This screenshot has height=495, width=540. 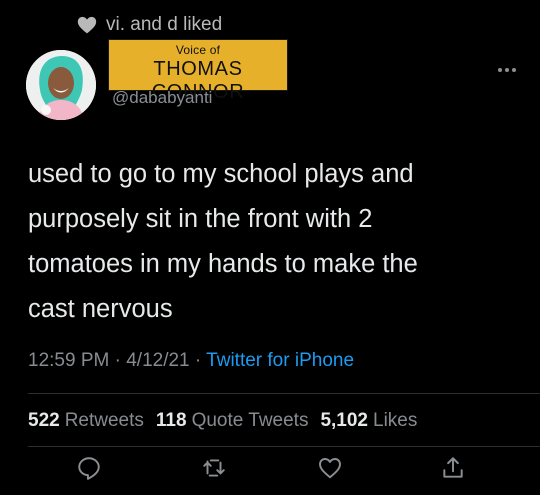 What do you see at coordinates (453, 468) in the screenshot?
I see `share-icon` at bounding box center [453, 468].